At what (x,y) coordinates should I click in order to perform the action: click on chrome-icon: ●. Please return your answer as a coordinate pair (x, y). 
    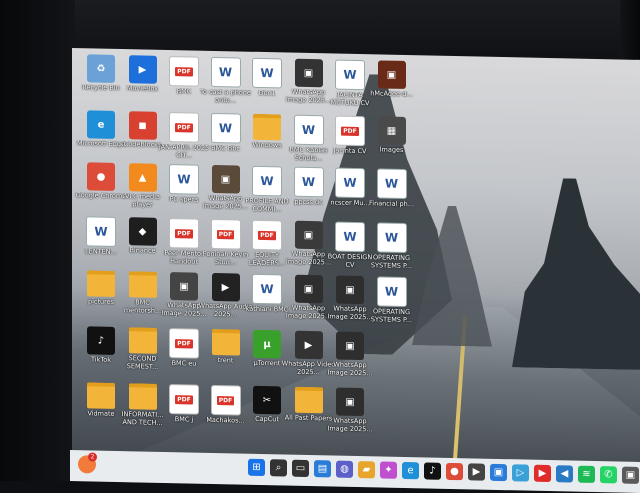
    Looking at the image, I should click on (454, 471).